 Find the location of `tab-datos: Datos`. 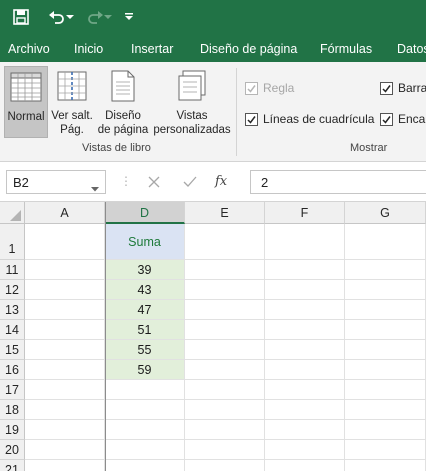

tab-datos: Datos is located at coordinates (411, 49).